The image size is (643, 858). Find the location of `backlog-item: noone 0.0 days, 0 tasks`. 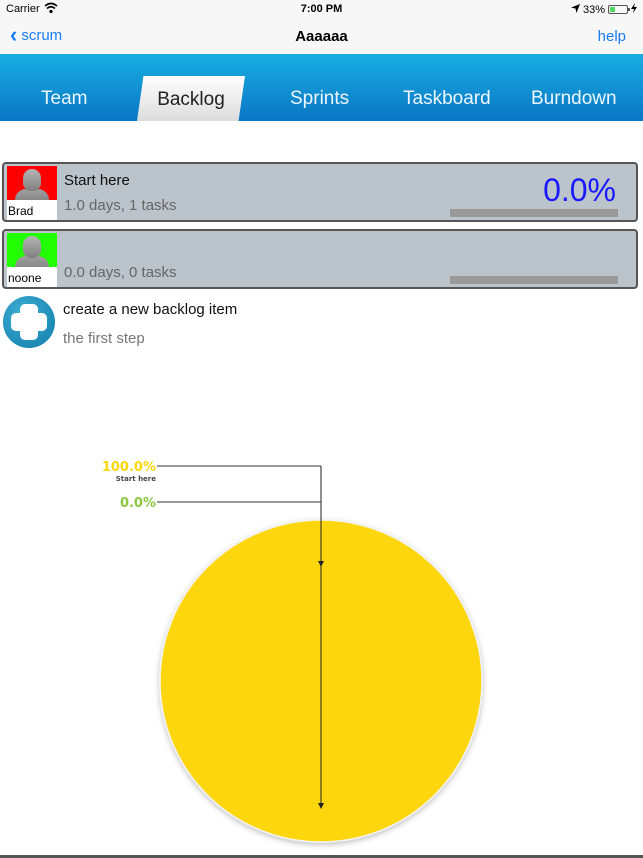

backlog-item: noone 0.0 days, 0 tasks is located at coordinates (320, 259).